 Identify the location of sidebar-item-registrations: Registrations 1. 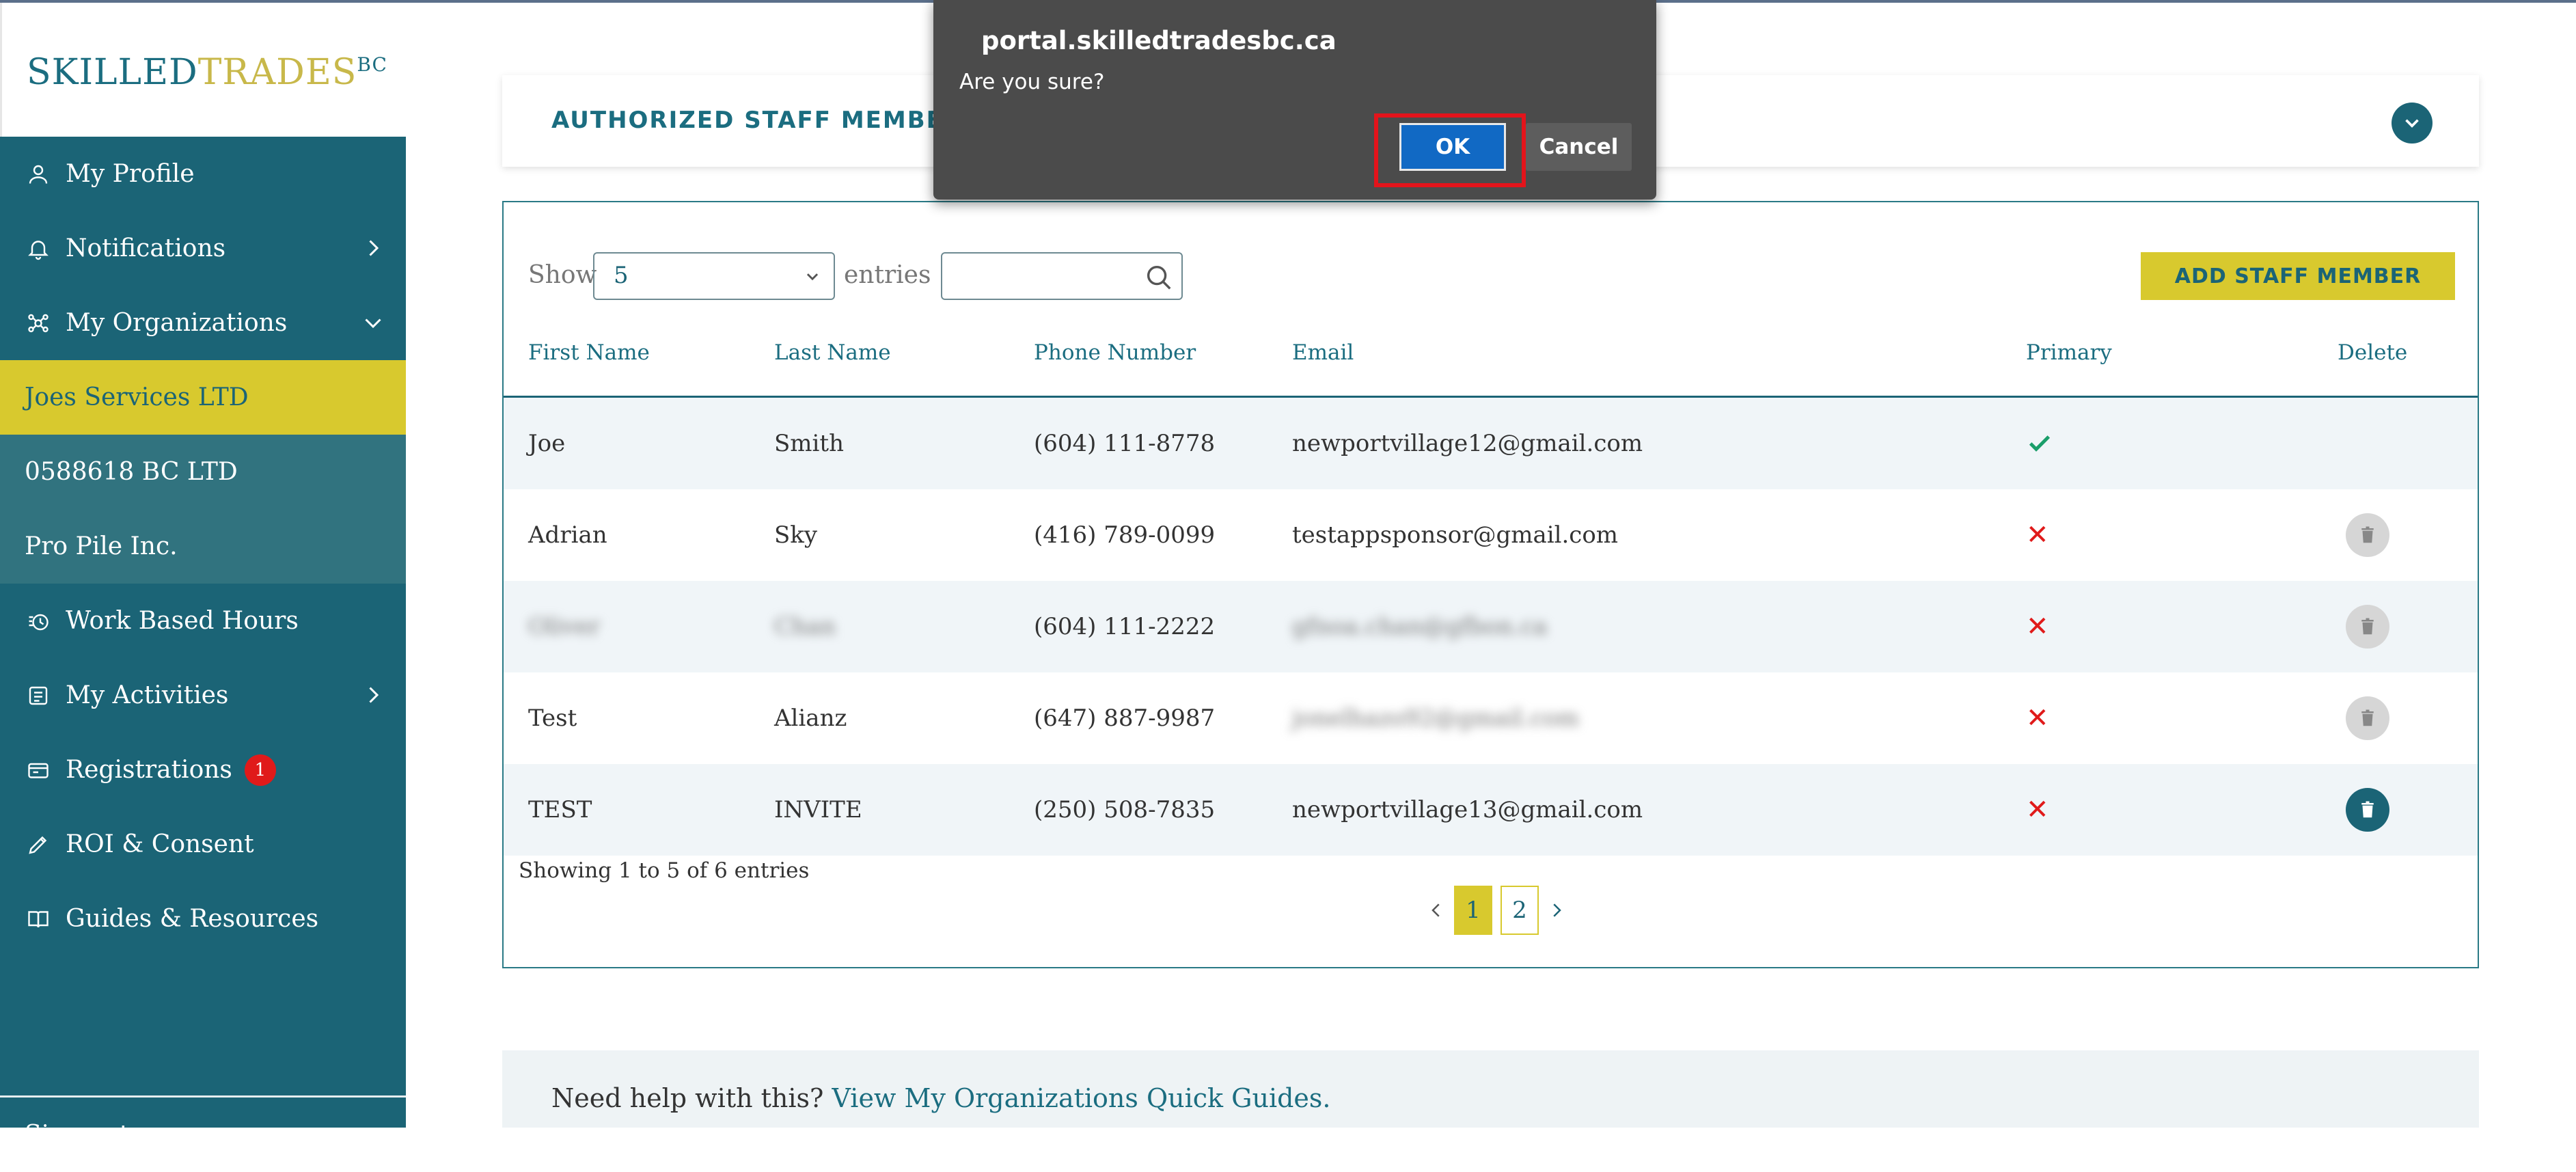
(203, 770).